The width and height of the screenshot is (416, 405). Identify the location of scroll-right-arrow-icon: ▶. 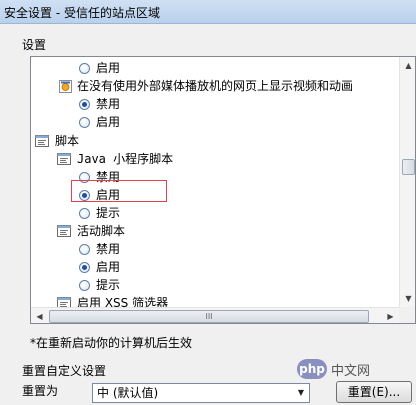
(390, 315).